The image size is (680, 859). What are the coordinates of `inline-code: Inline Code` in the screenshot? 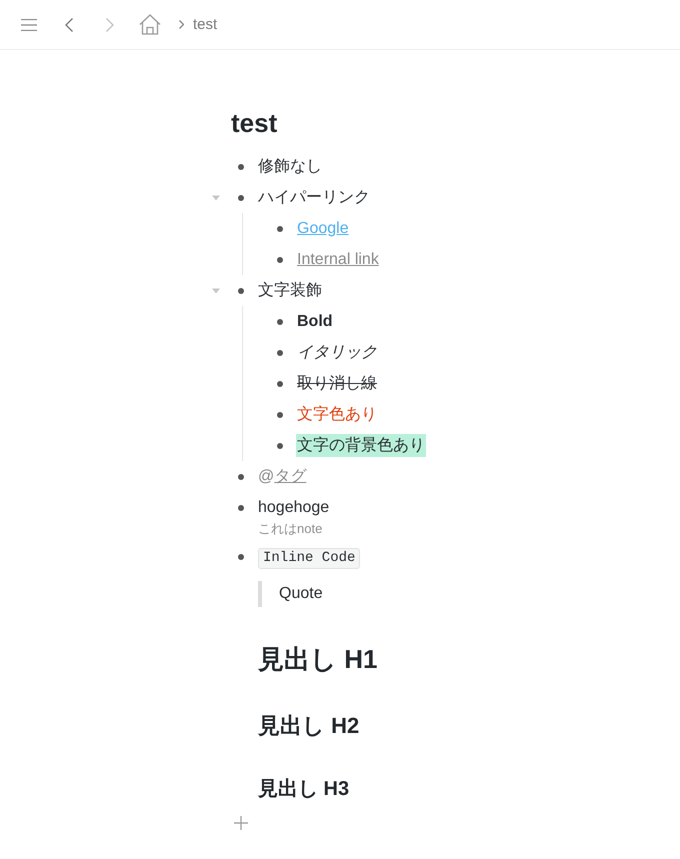 It's located at (309, 558).